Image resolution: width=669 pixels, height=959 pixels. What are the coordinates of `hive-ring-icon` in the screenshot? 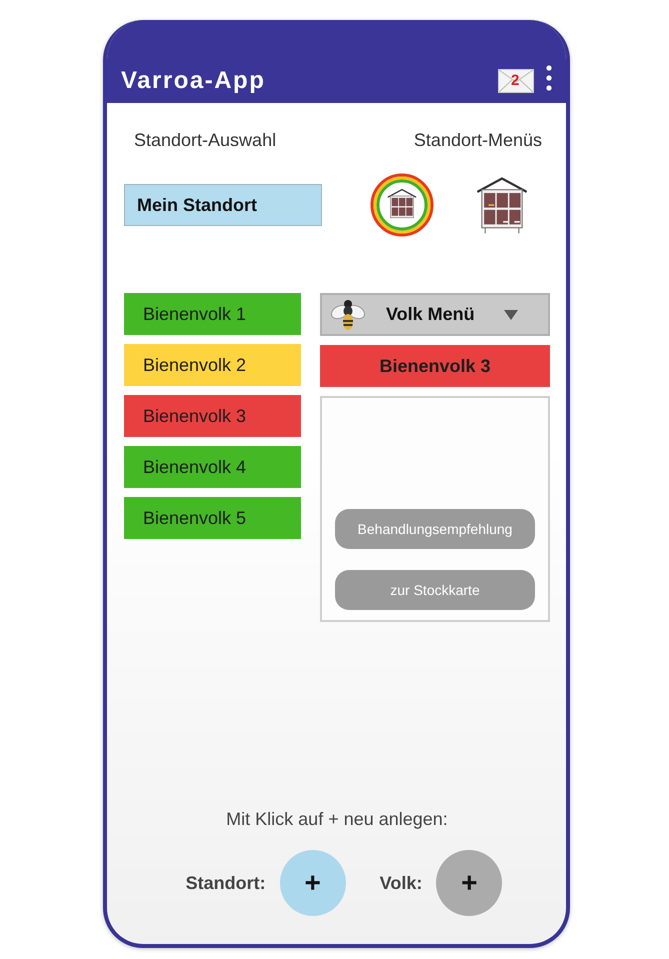 It's located at (402, 205).